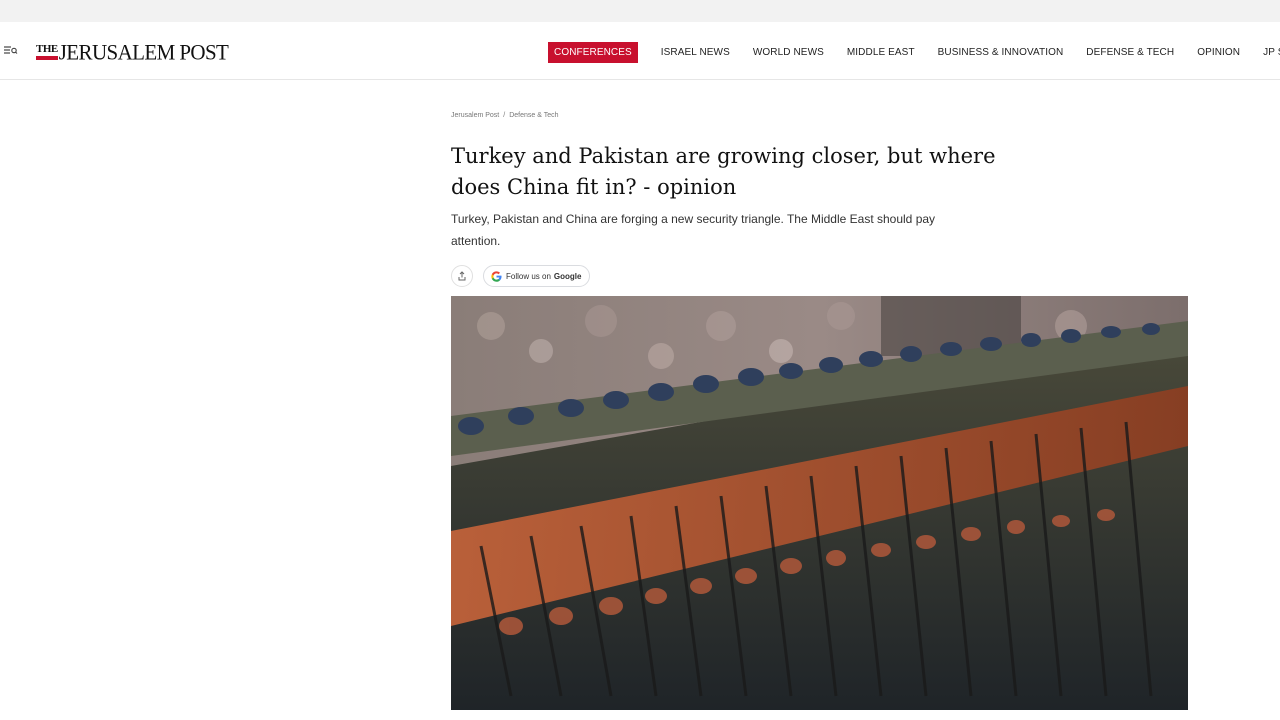  Describe the element at coordinates (695, 52) in the screenshot. I see `nav-israel-news: ISRAEL NEWS` at that location.